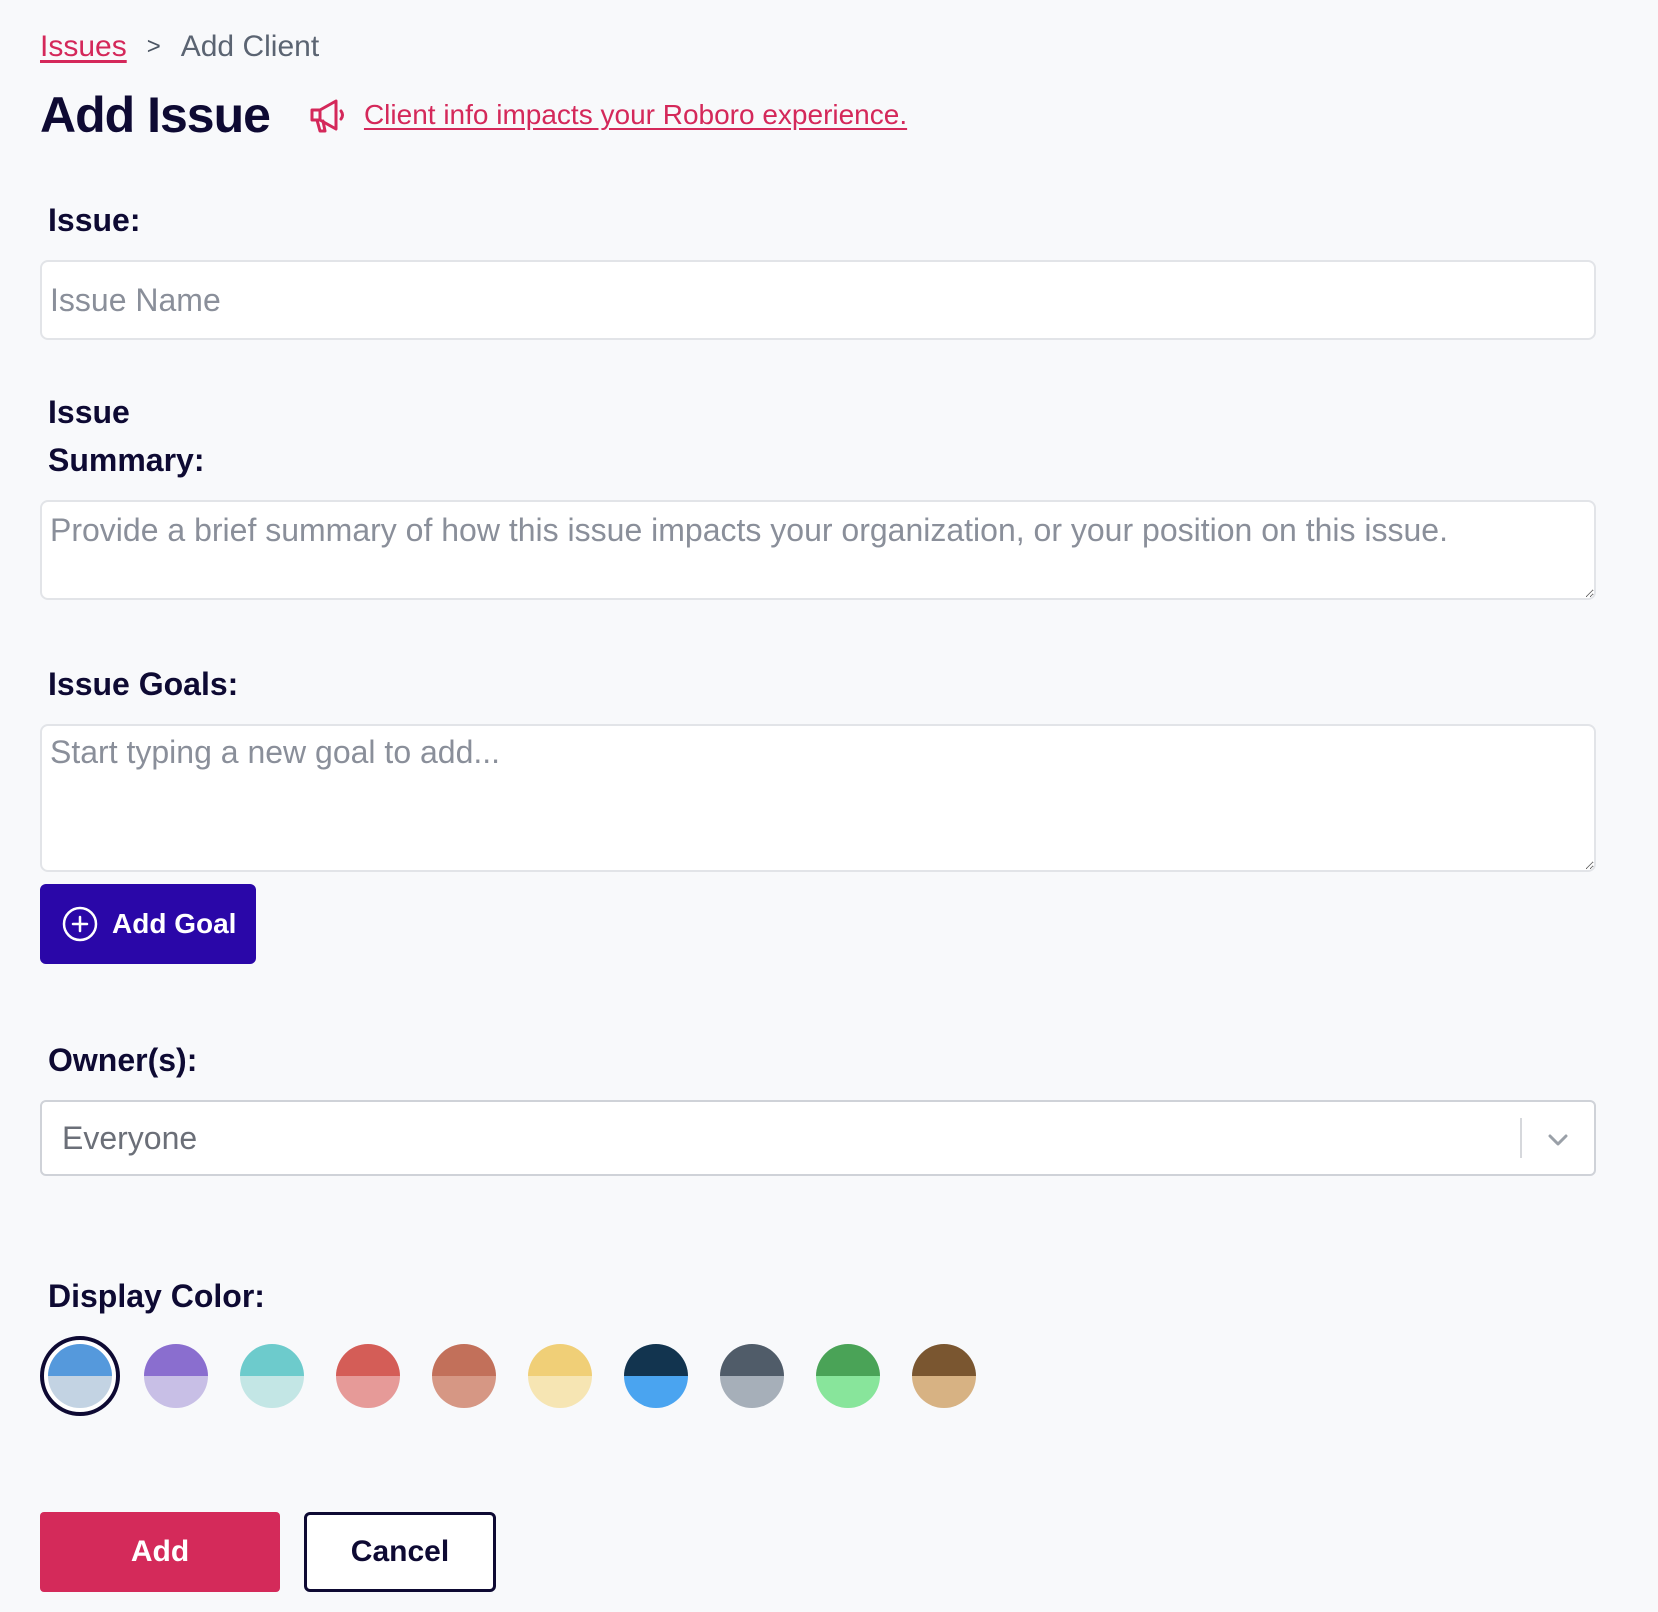  What do you see at coordinates (1558, 1140) in the screenshot?
I see `chevron-down-icon` at bounding box center [1558, 1140].